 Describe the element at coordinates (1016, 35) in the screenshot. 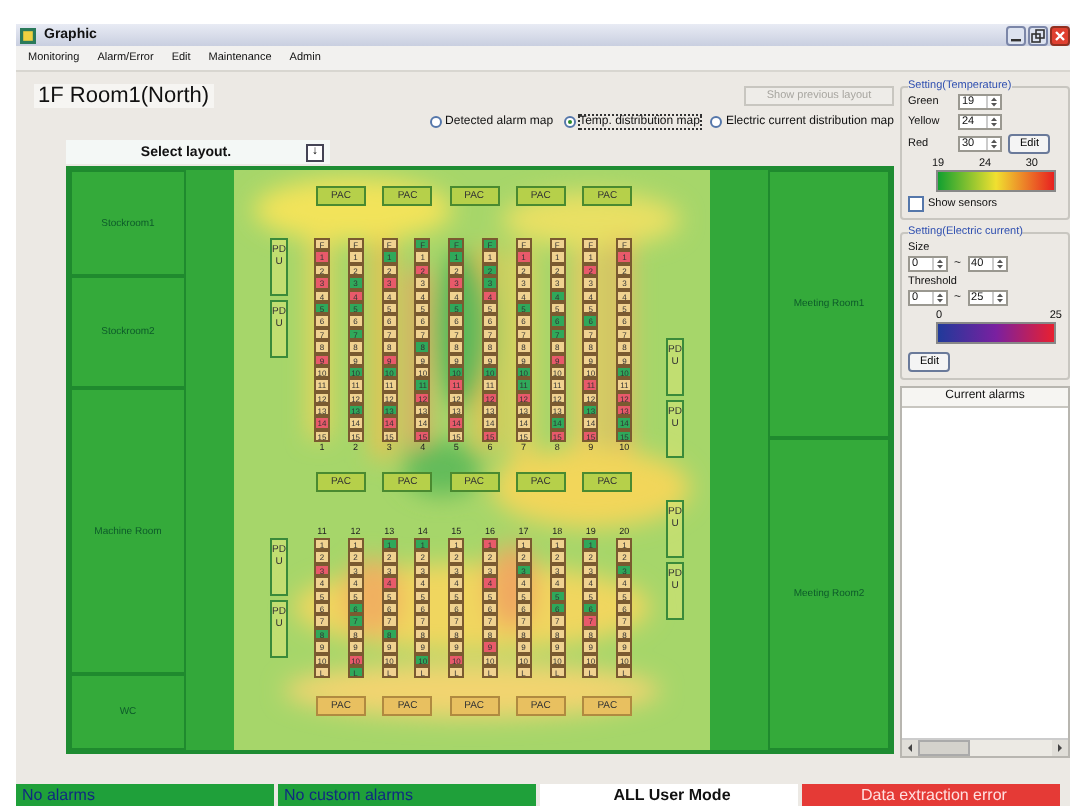

I see `minimize-icon` at that location.